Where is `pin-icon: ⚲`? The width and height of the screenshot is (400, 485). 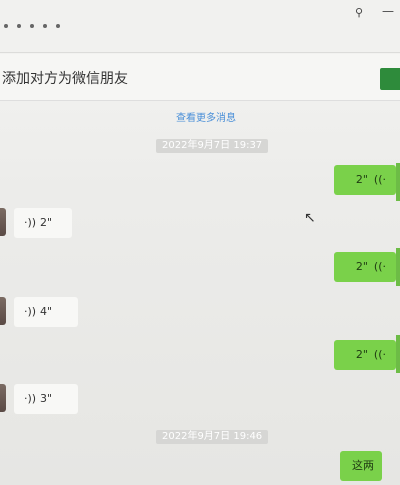 pin-icon: ⚲ is located at coordinates (359, 12).